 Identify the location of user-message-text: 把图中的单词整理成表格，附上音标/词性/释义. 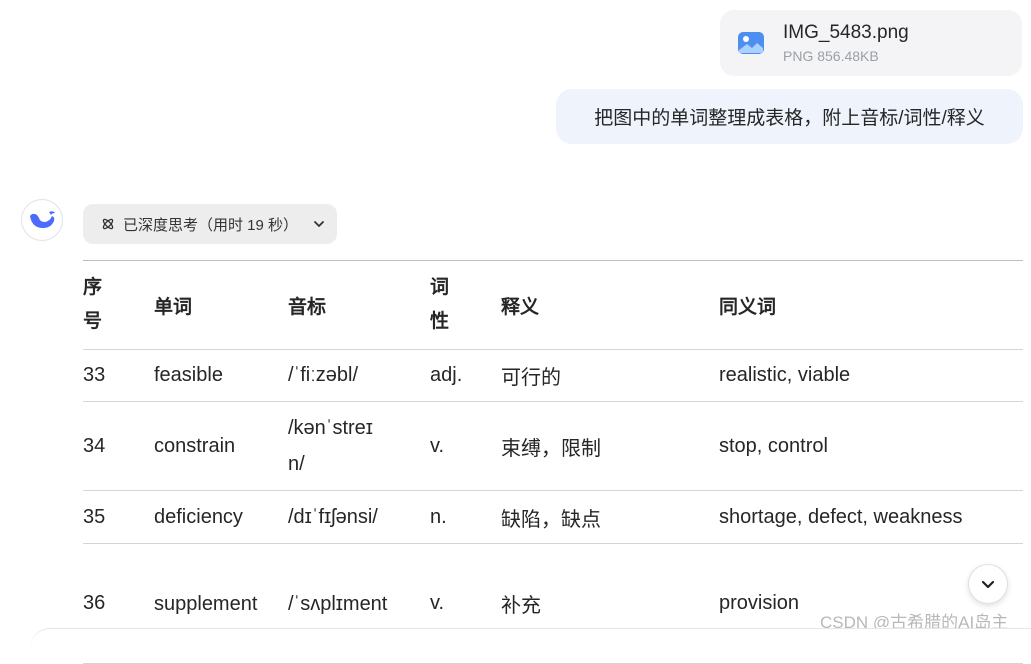
(789, 118).